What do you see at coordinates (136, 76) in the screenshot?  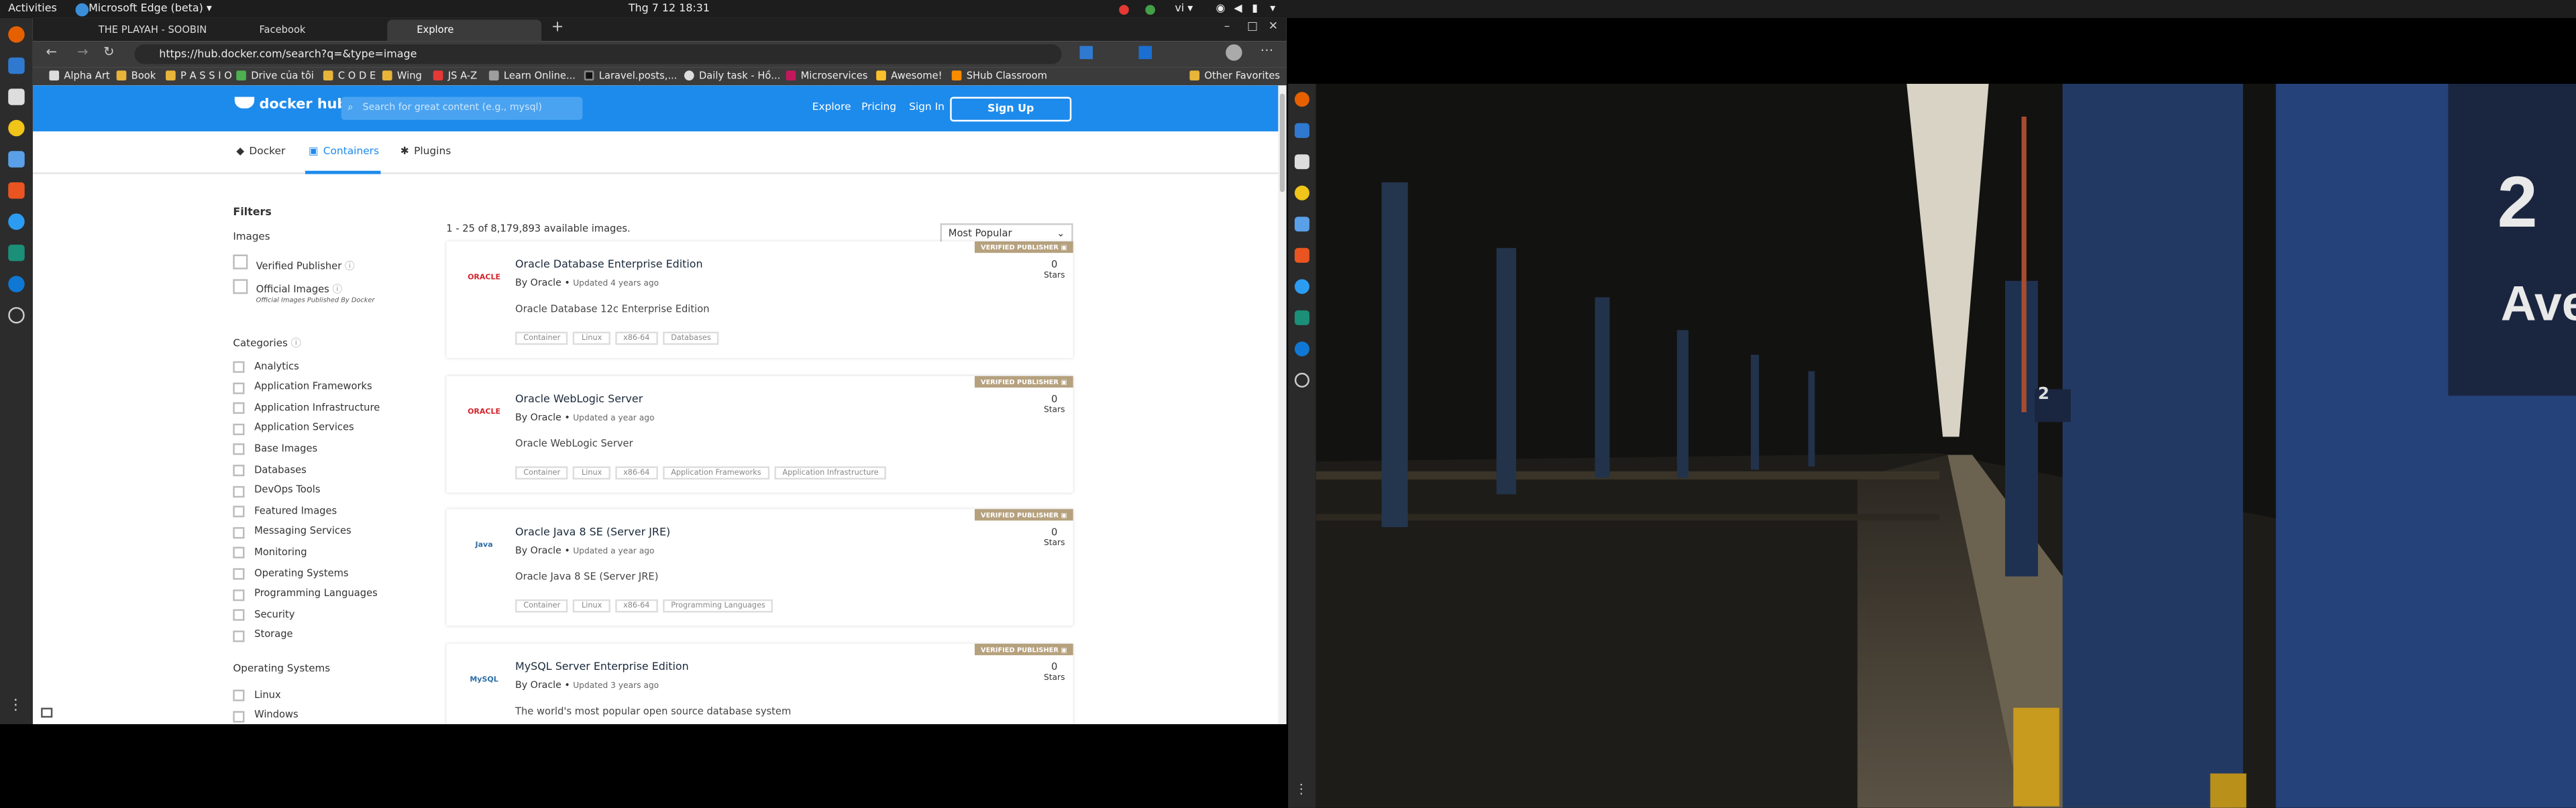 I see `favorite-item: Book` at bounding box center [136, 76].